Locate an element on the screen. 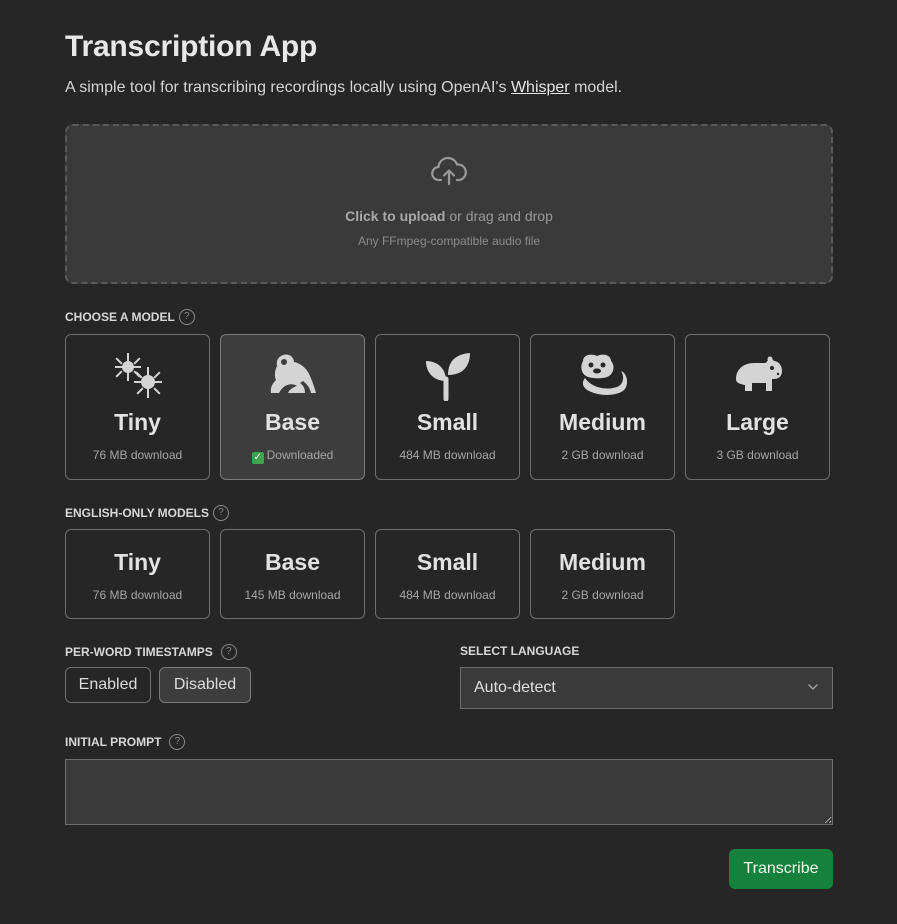  upload-instructions: Click to upload or drag and drop is located at coordinates (449, 216).